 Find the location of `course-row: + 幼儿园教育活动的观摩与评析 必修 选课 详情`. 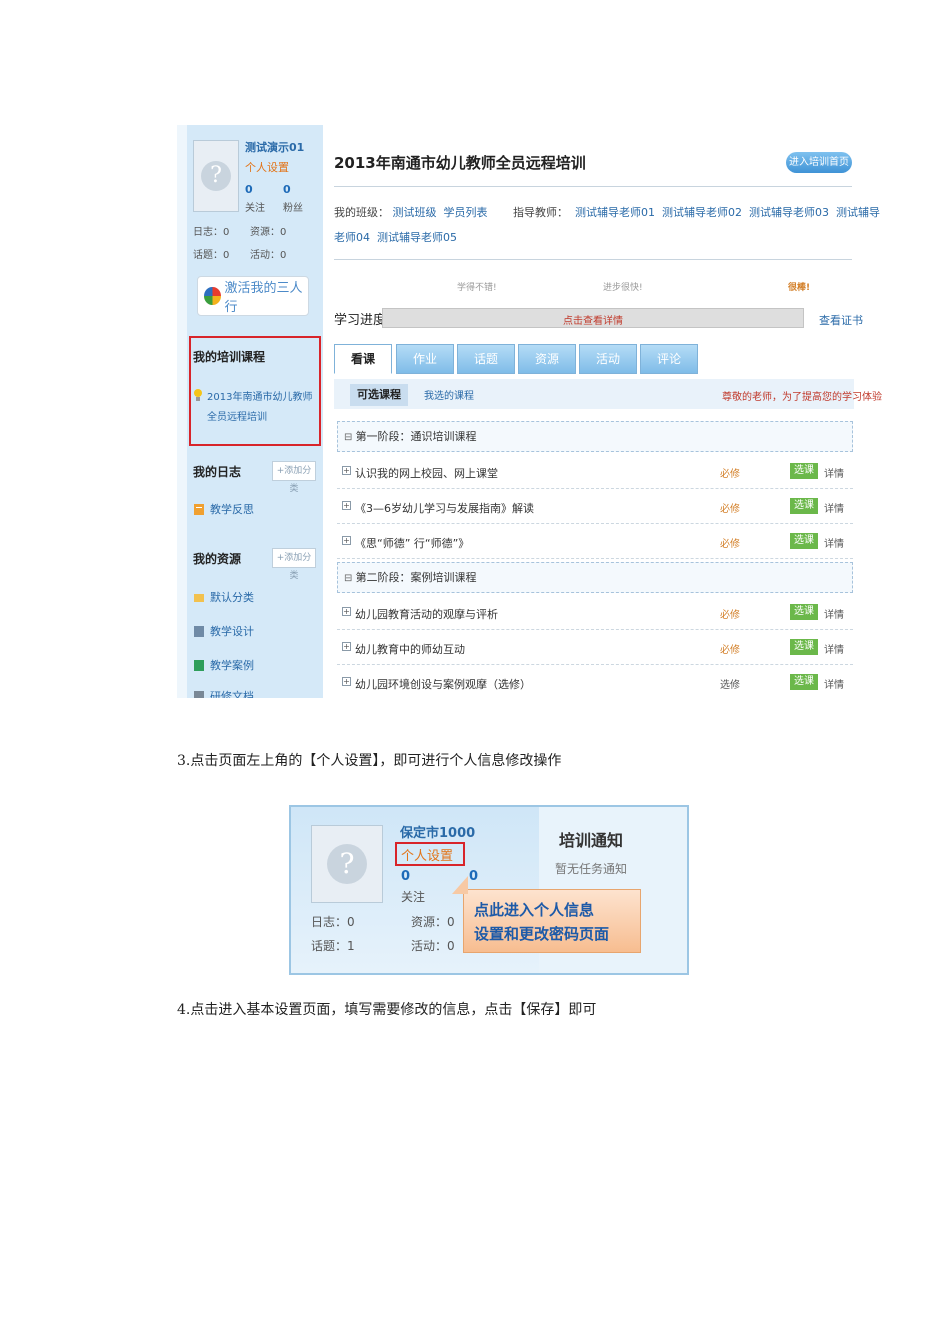

course-row: + 幼儿园教育活动的观摩与评析 必修 选课 详情 is located at coordinates (595, 612).